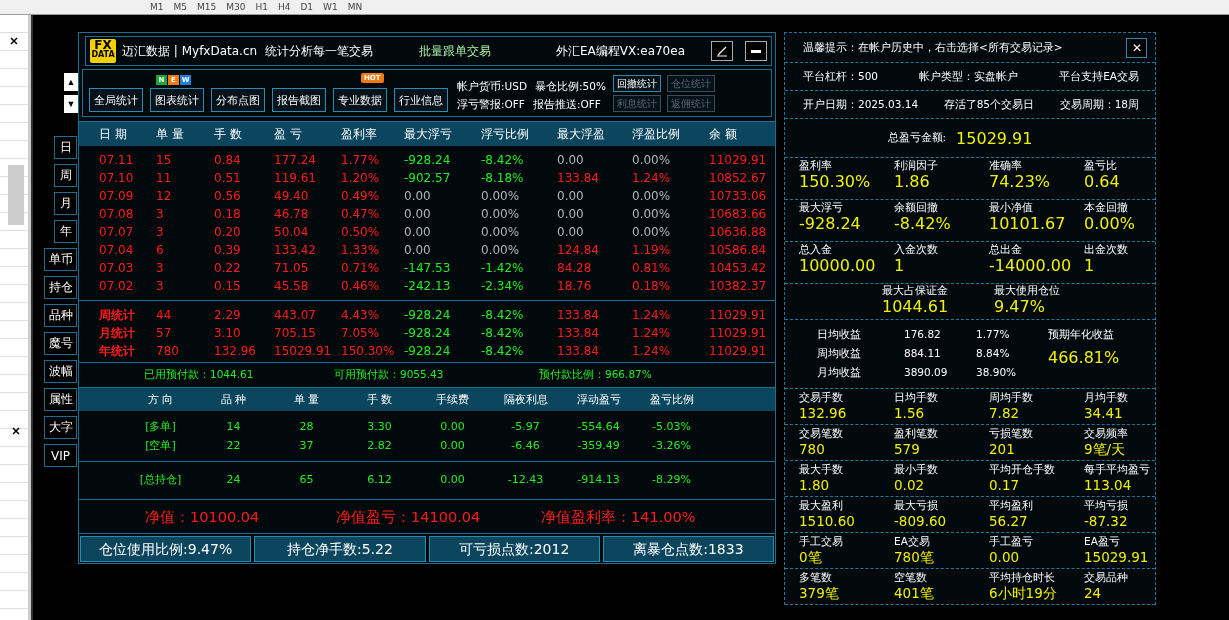  What do you see at coordinates (821, 208) in the screenshot?
I see `stat-label: 最大浮亏` at bounding box center [821, 208].